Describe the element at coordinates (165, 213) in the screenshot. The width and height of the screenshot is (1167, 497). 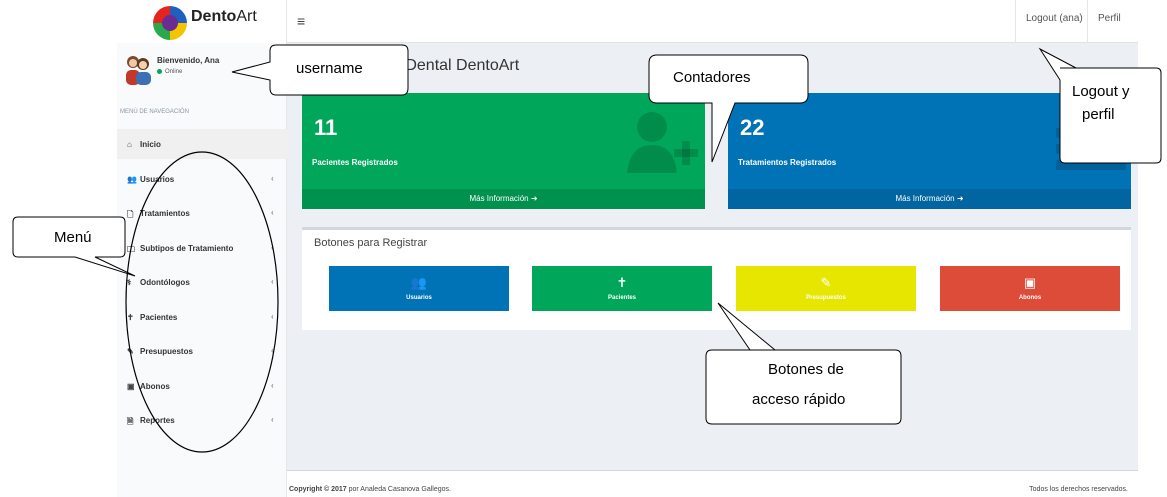
I see `sidebar-item-label: Tratamientos` at that location.